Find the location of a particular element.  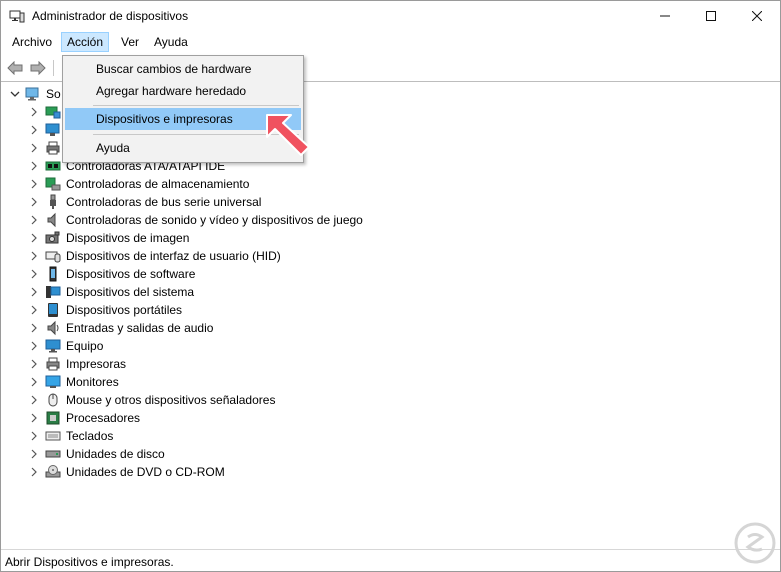

tree-row-computer: Equipo is located at coordinates (251, 346).